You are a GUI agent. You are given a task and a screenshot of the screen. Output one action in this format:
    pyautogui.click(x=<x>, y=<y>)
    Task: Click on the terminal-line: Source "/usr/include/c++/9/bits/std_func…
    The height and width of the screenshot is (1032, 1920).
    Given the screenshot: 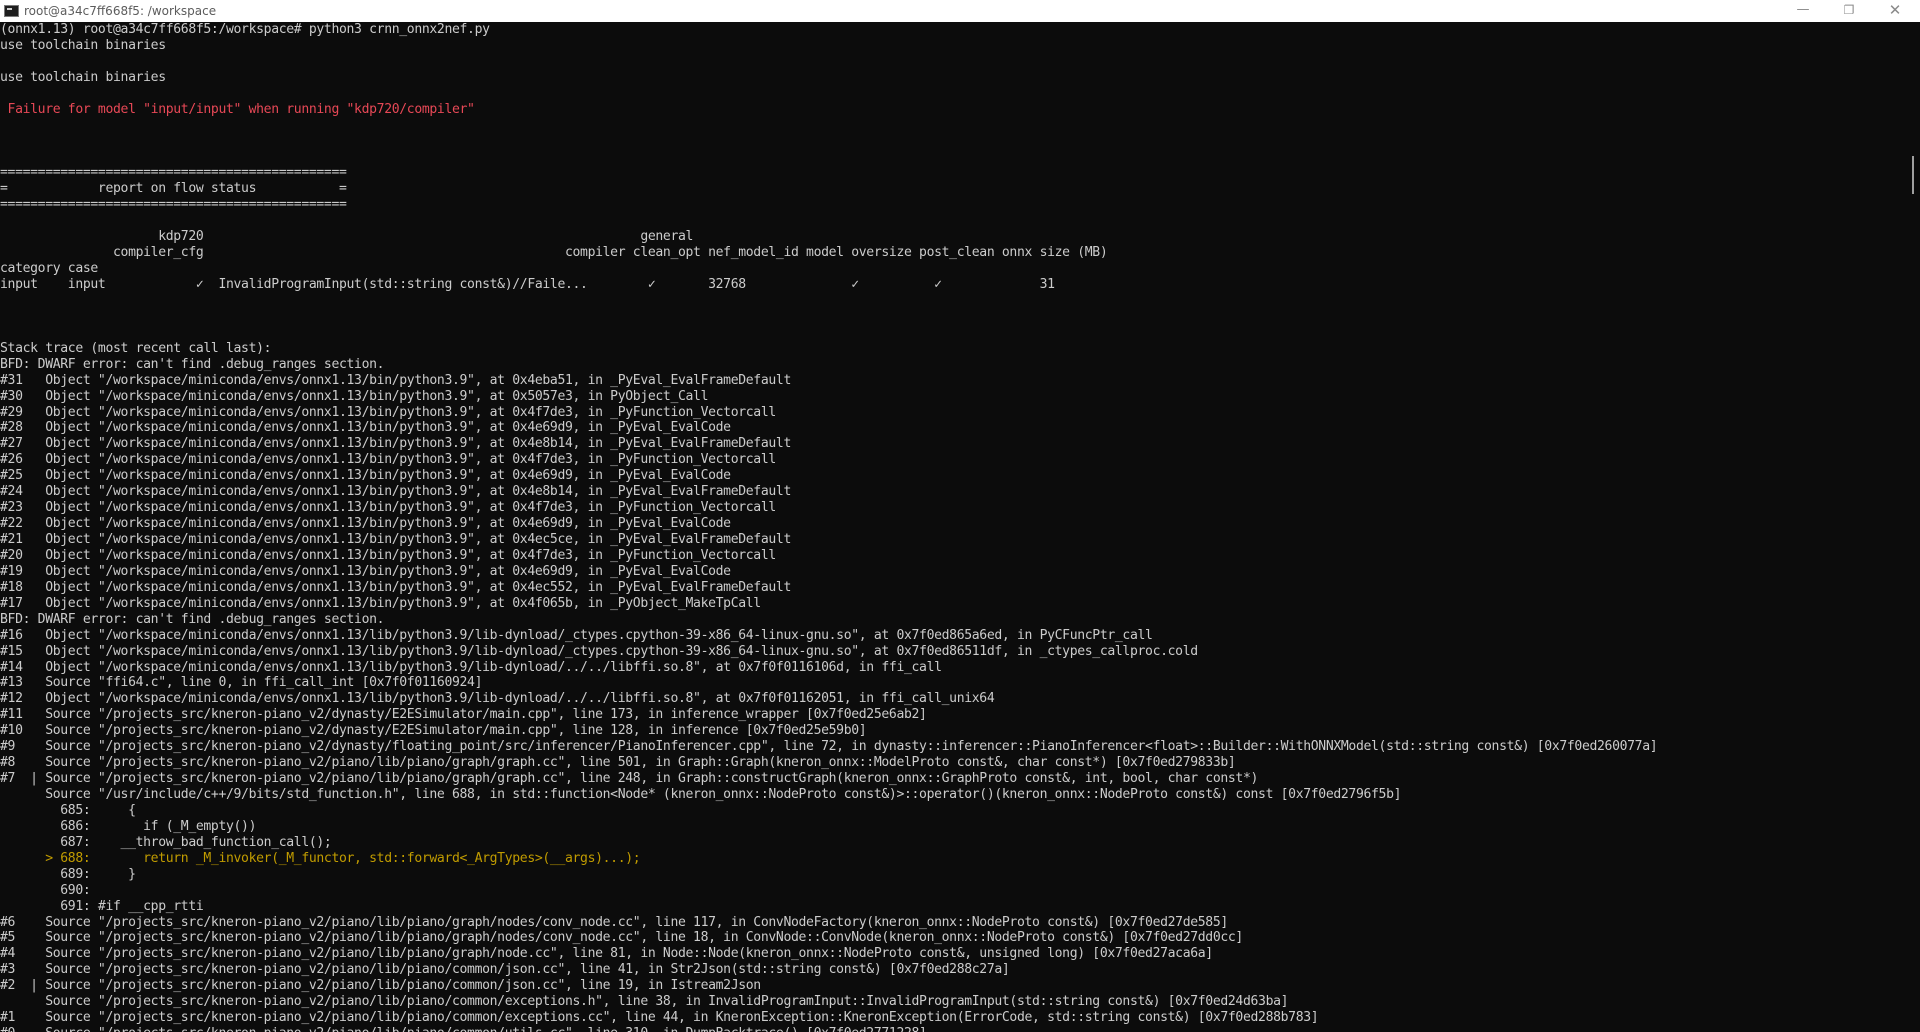 What is the action you would take?
    pyautogui.click(x=701, y=794)
    